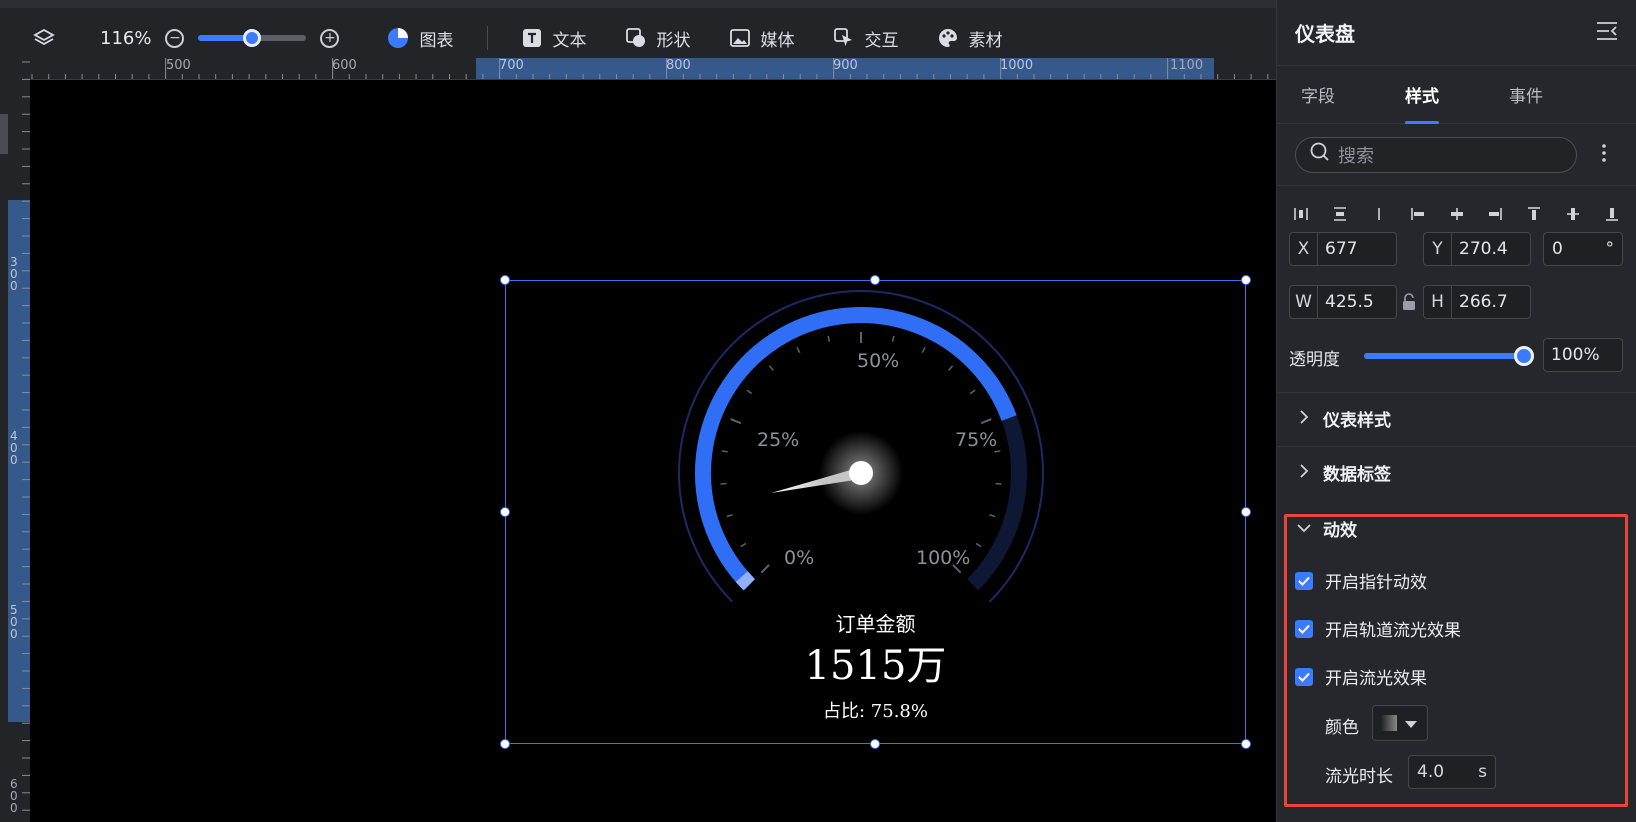  Describe the element at coordinates (1318, 95) in the screenshot. I see `tab-fields: 字段` at that location.